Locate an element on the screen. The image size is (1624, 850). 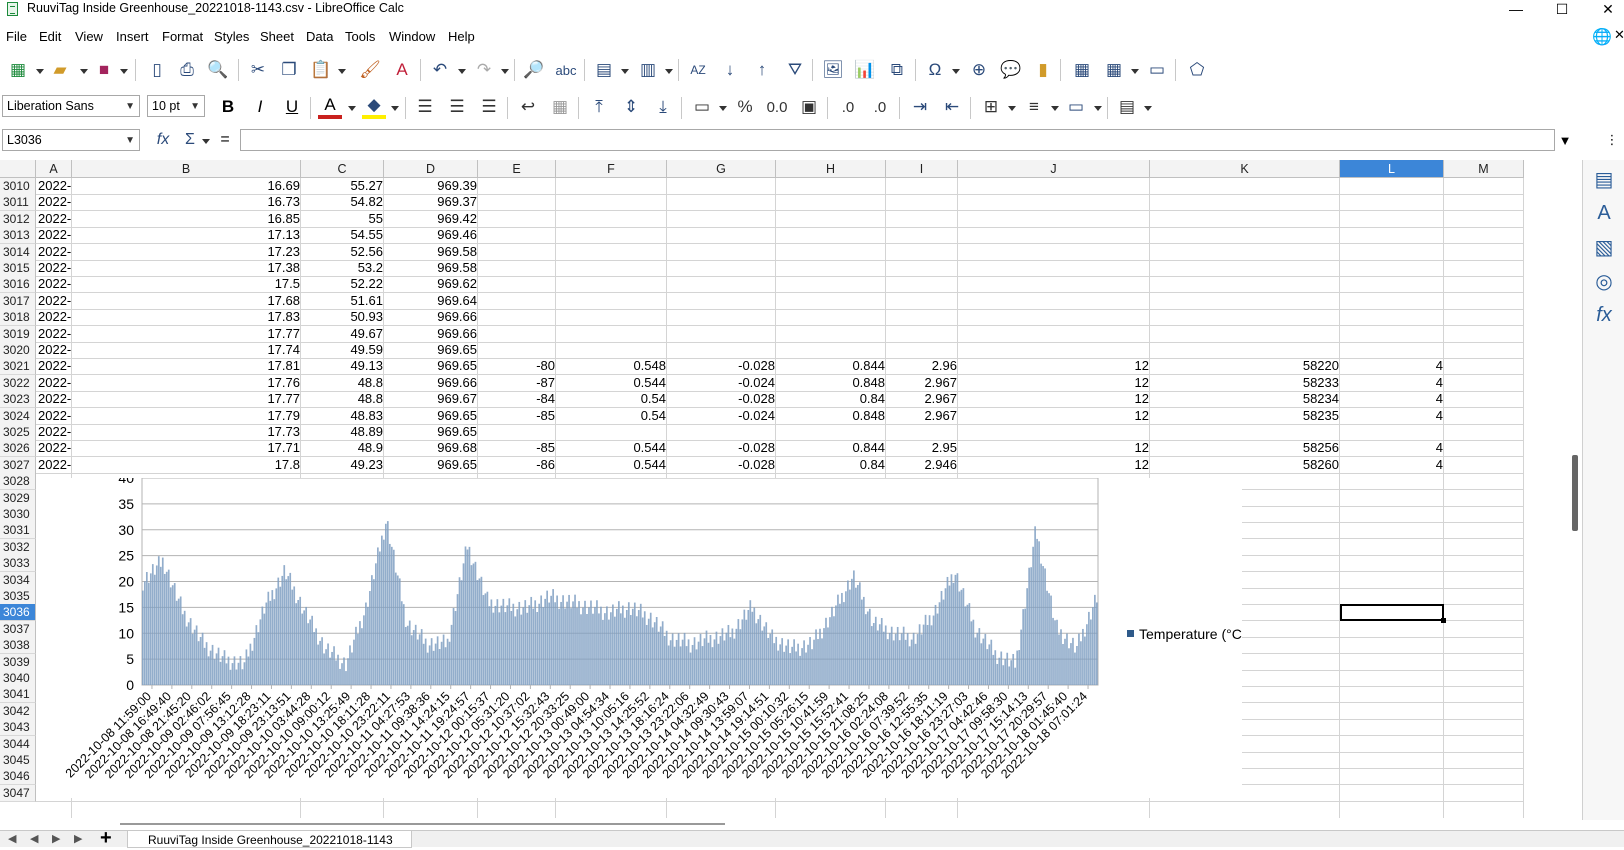
clone-formatting-icon: 🖌 is located at coordinates (370, 70).